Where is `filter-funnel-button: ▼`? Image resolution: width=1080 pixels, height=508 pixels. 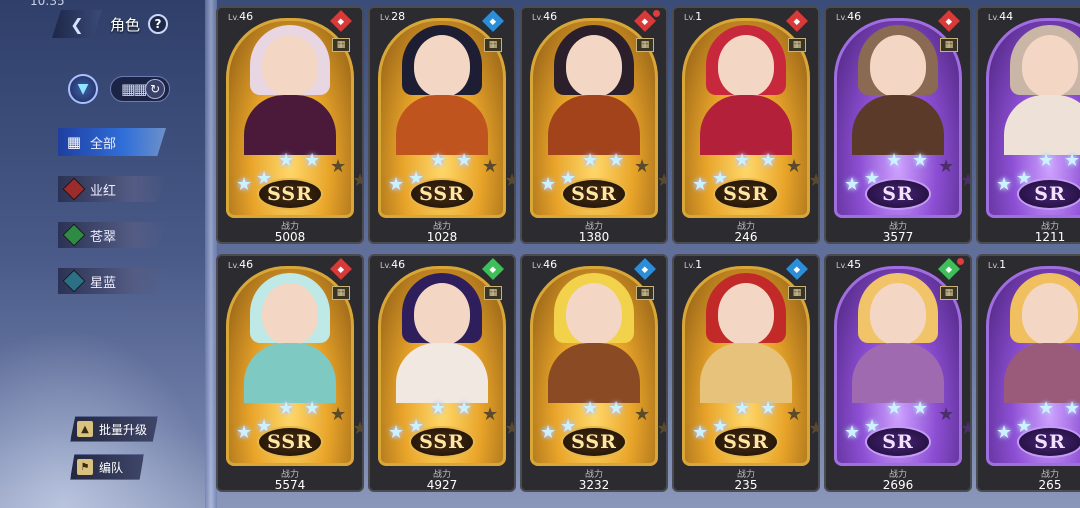 filter-funnel-button: ▼ is located at coordinates (83, 89).